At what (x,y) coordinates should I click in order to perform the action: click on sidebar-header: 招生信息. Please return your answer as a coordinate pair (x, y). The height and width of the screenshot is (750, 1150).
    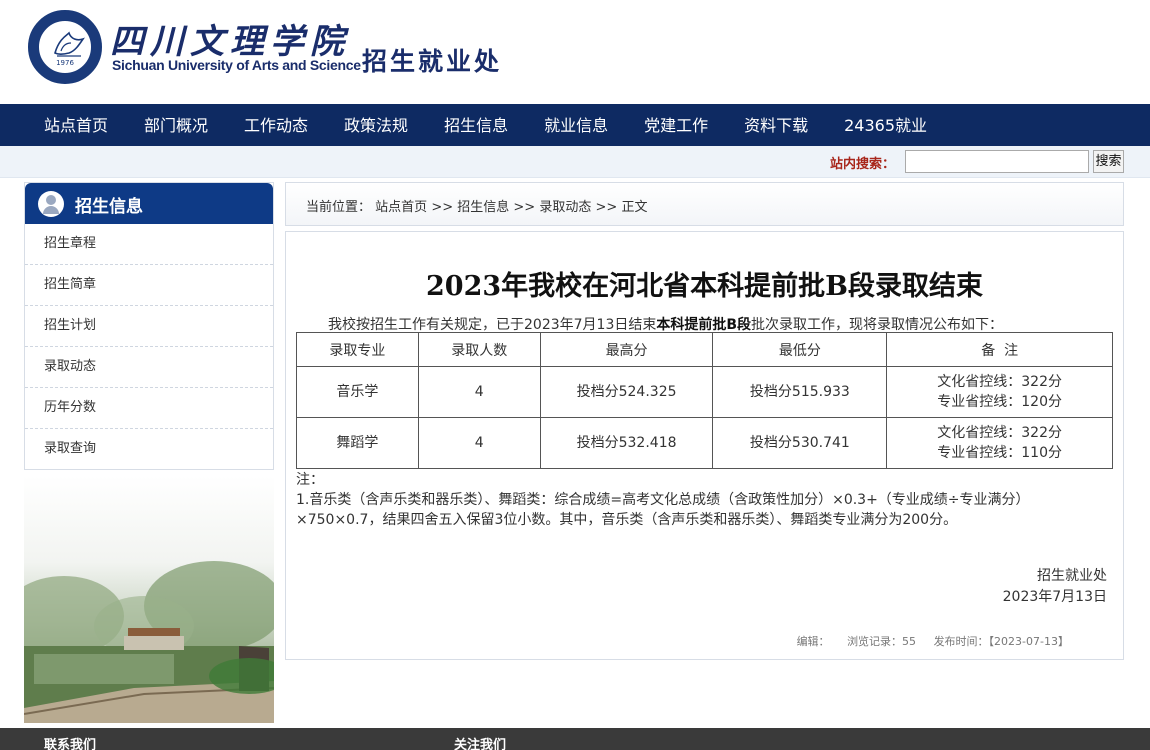
    Looking at the image, I should click on (149, 203).